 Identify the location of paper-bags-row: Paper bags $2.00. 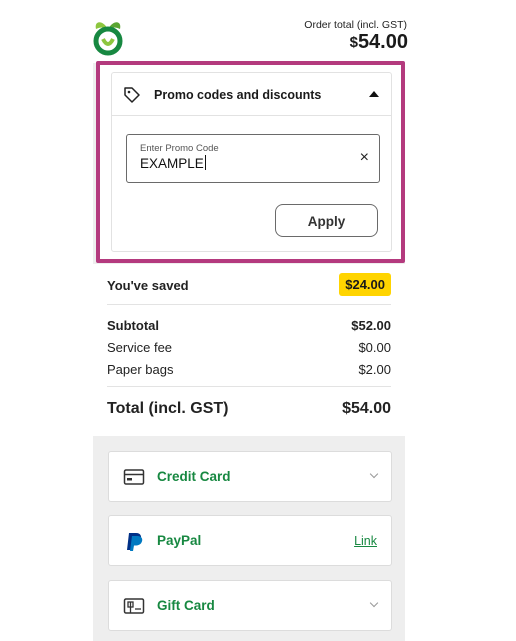
(249, 369).